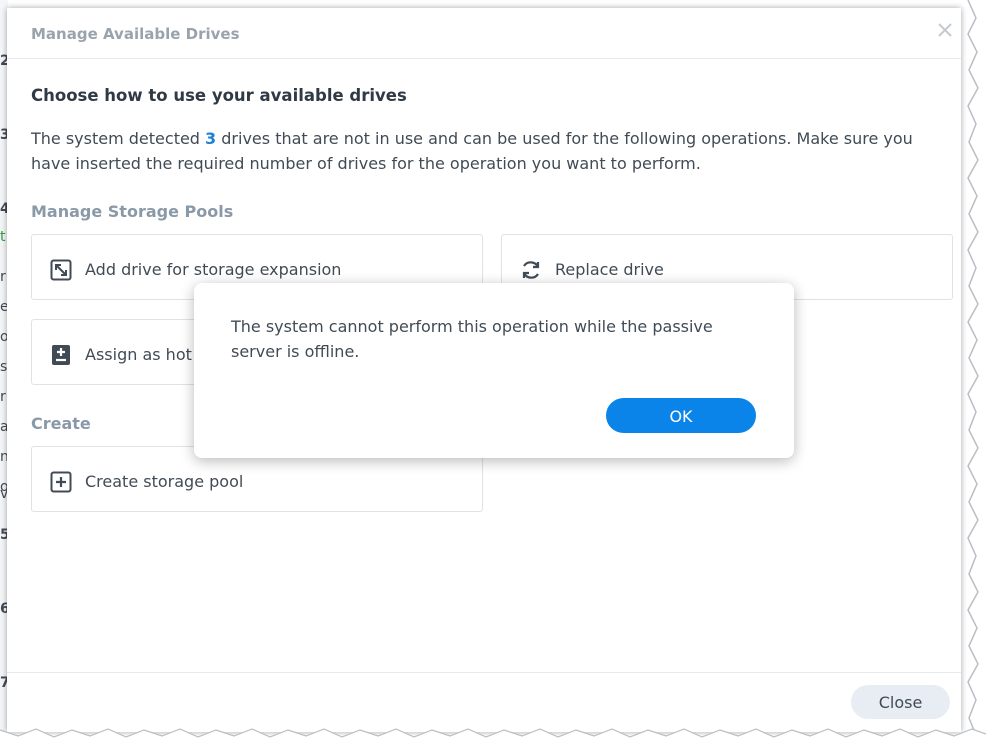 The height and width of the screenshot is (740, 986). I want to click on manage-storage-pools-label: Manage Storage Pools, so click(132, 211).